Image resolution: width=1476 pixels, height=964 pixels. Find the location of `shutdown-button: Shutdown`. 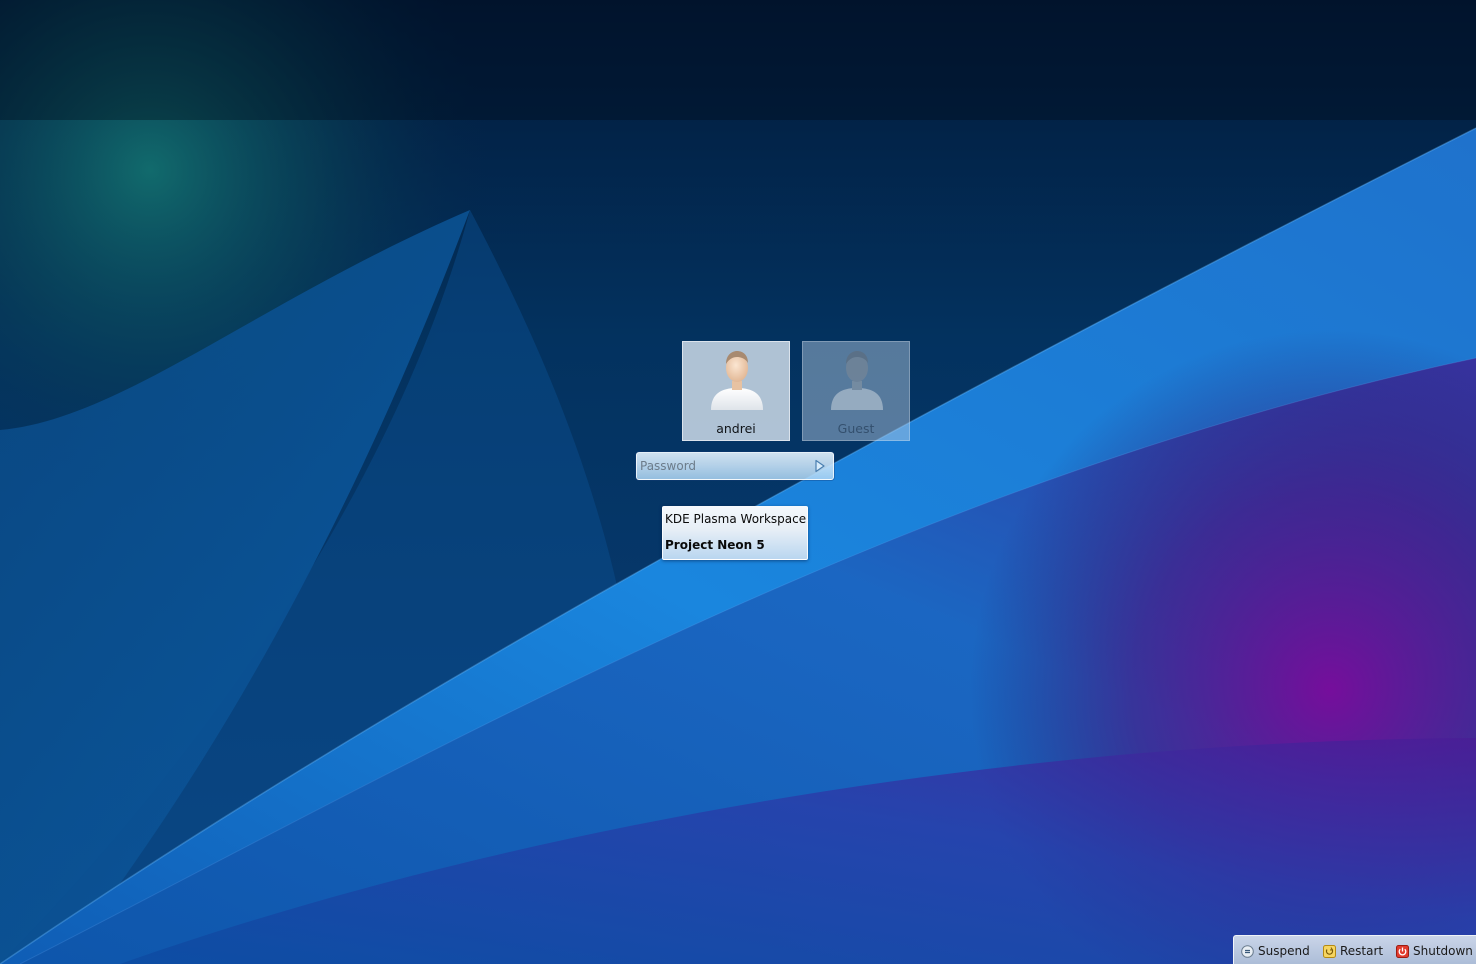

shutdown-button: Shutdown is located at coordinates (1434, 951).